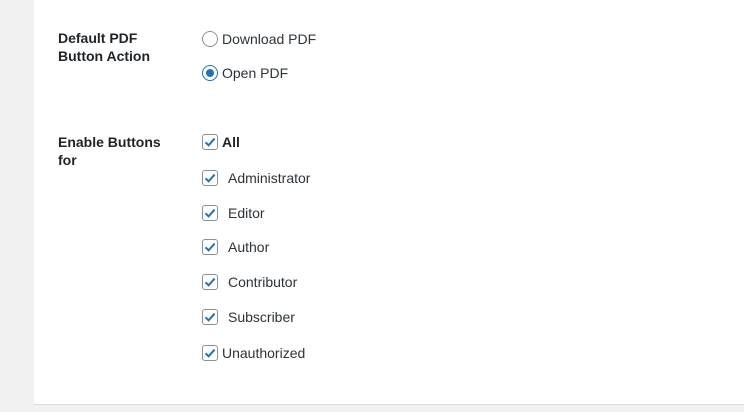  I want to click on checkbox-all-control, so click(210, 142).